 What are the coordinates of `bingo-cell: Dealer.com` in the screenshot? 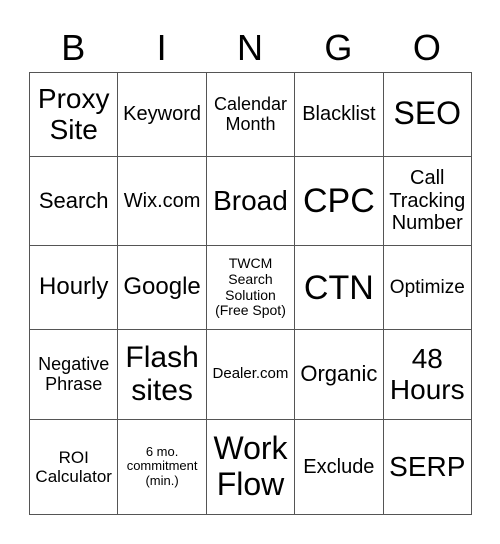 It's located at (250, 374).